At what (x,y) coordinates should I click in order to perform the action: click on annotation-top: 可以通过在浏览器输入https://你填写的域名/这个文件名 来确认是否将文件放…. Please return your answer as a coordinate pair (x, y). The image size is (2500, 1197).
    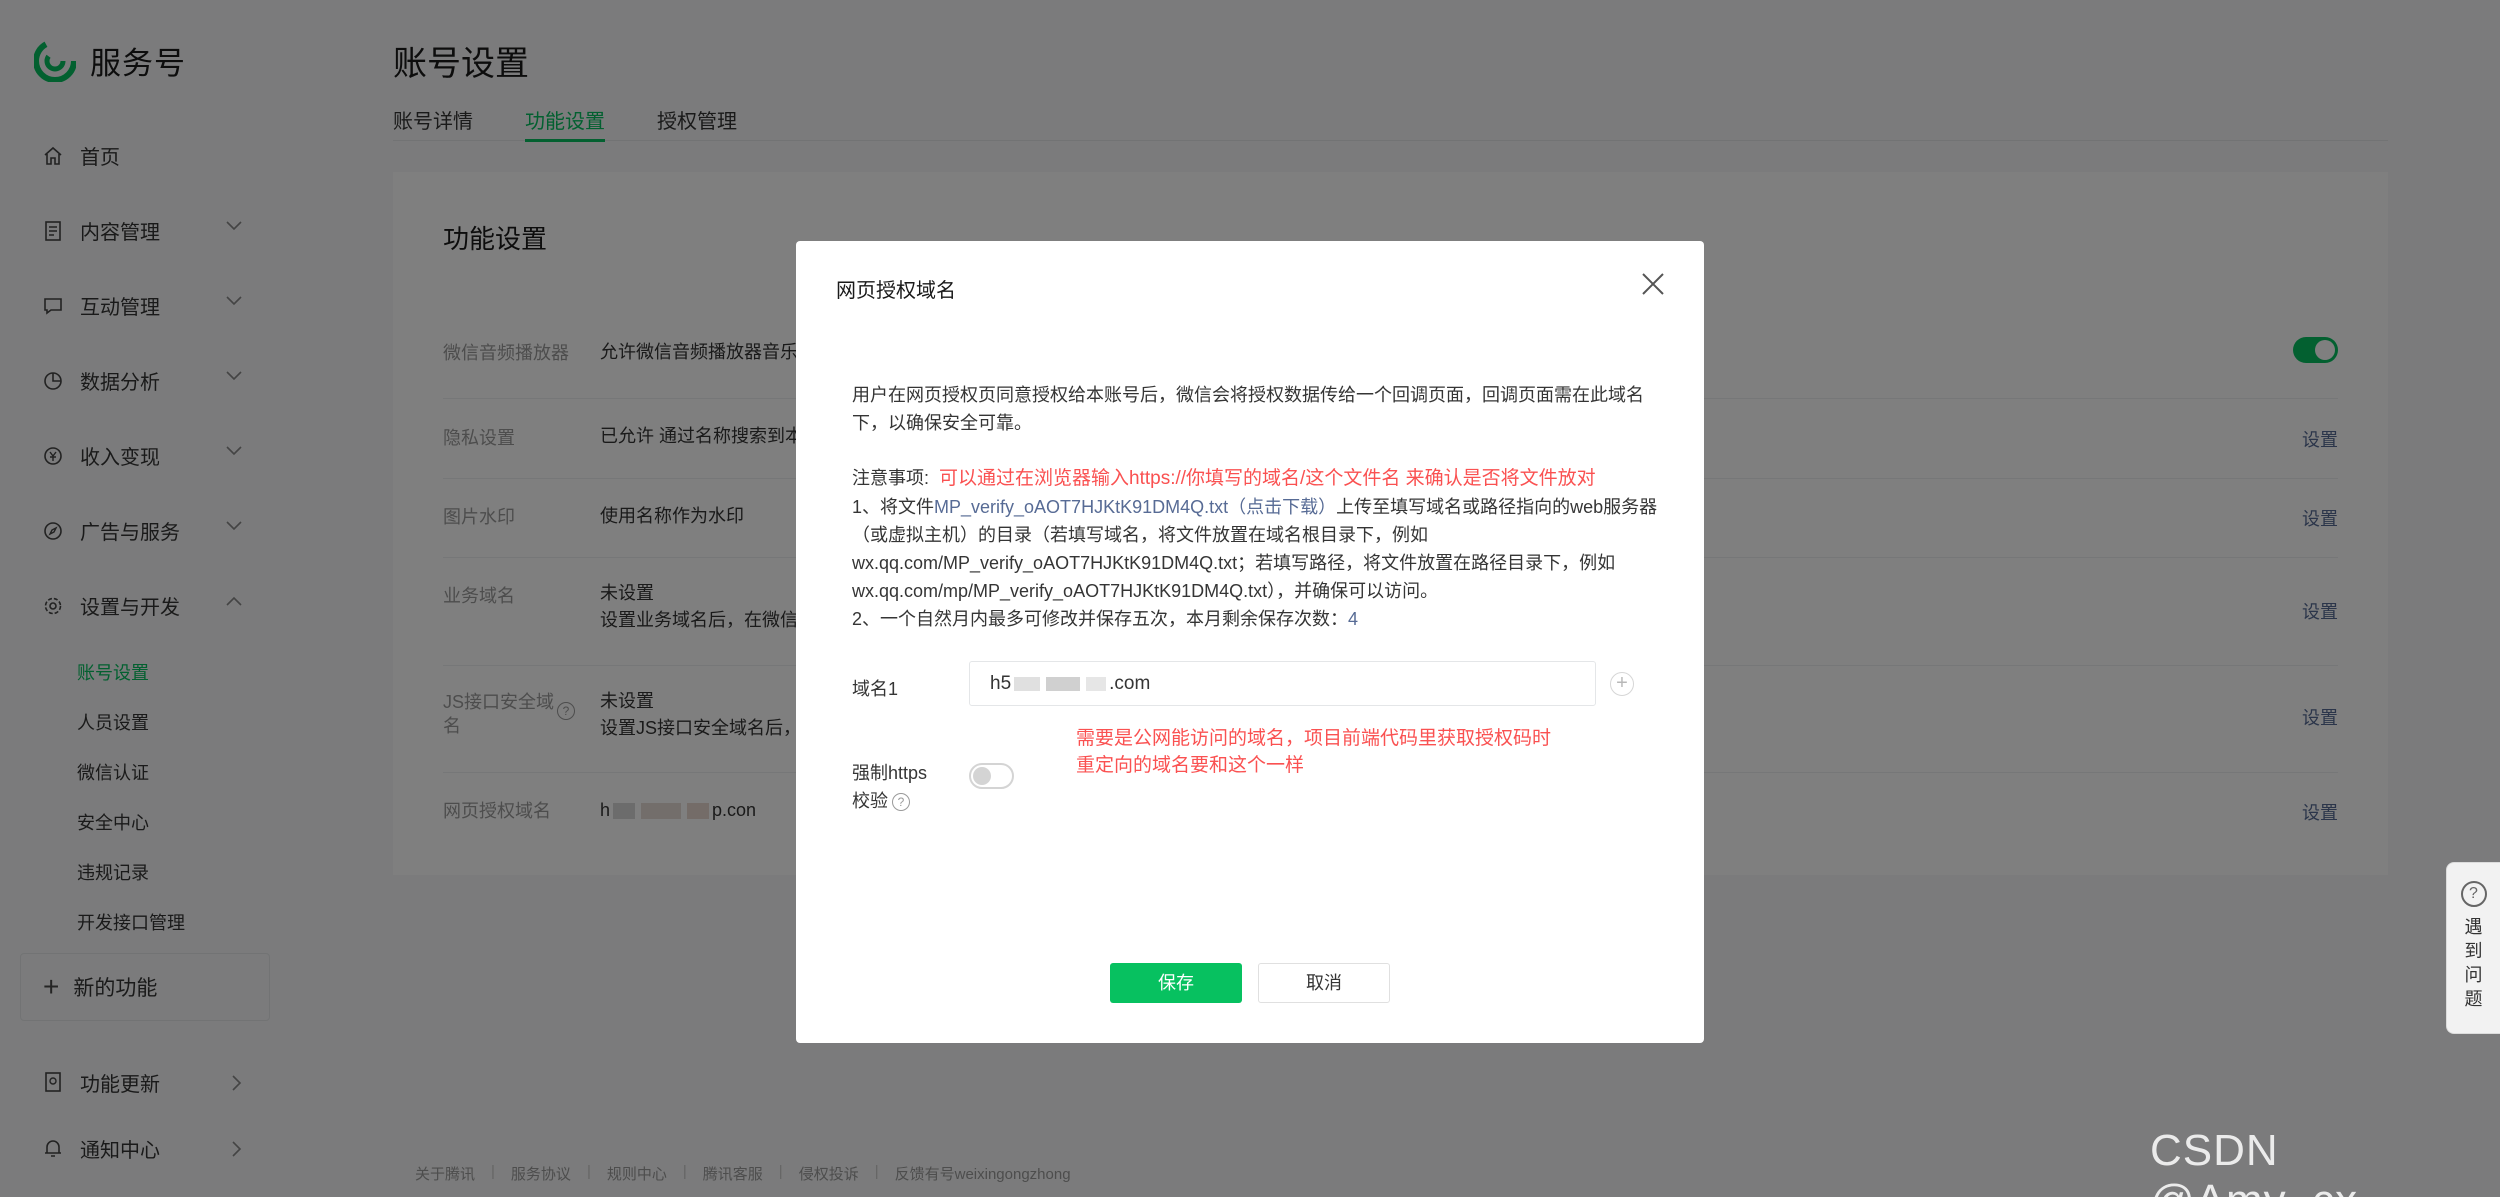
    Looking at the image, I should click on (1267, 478).